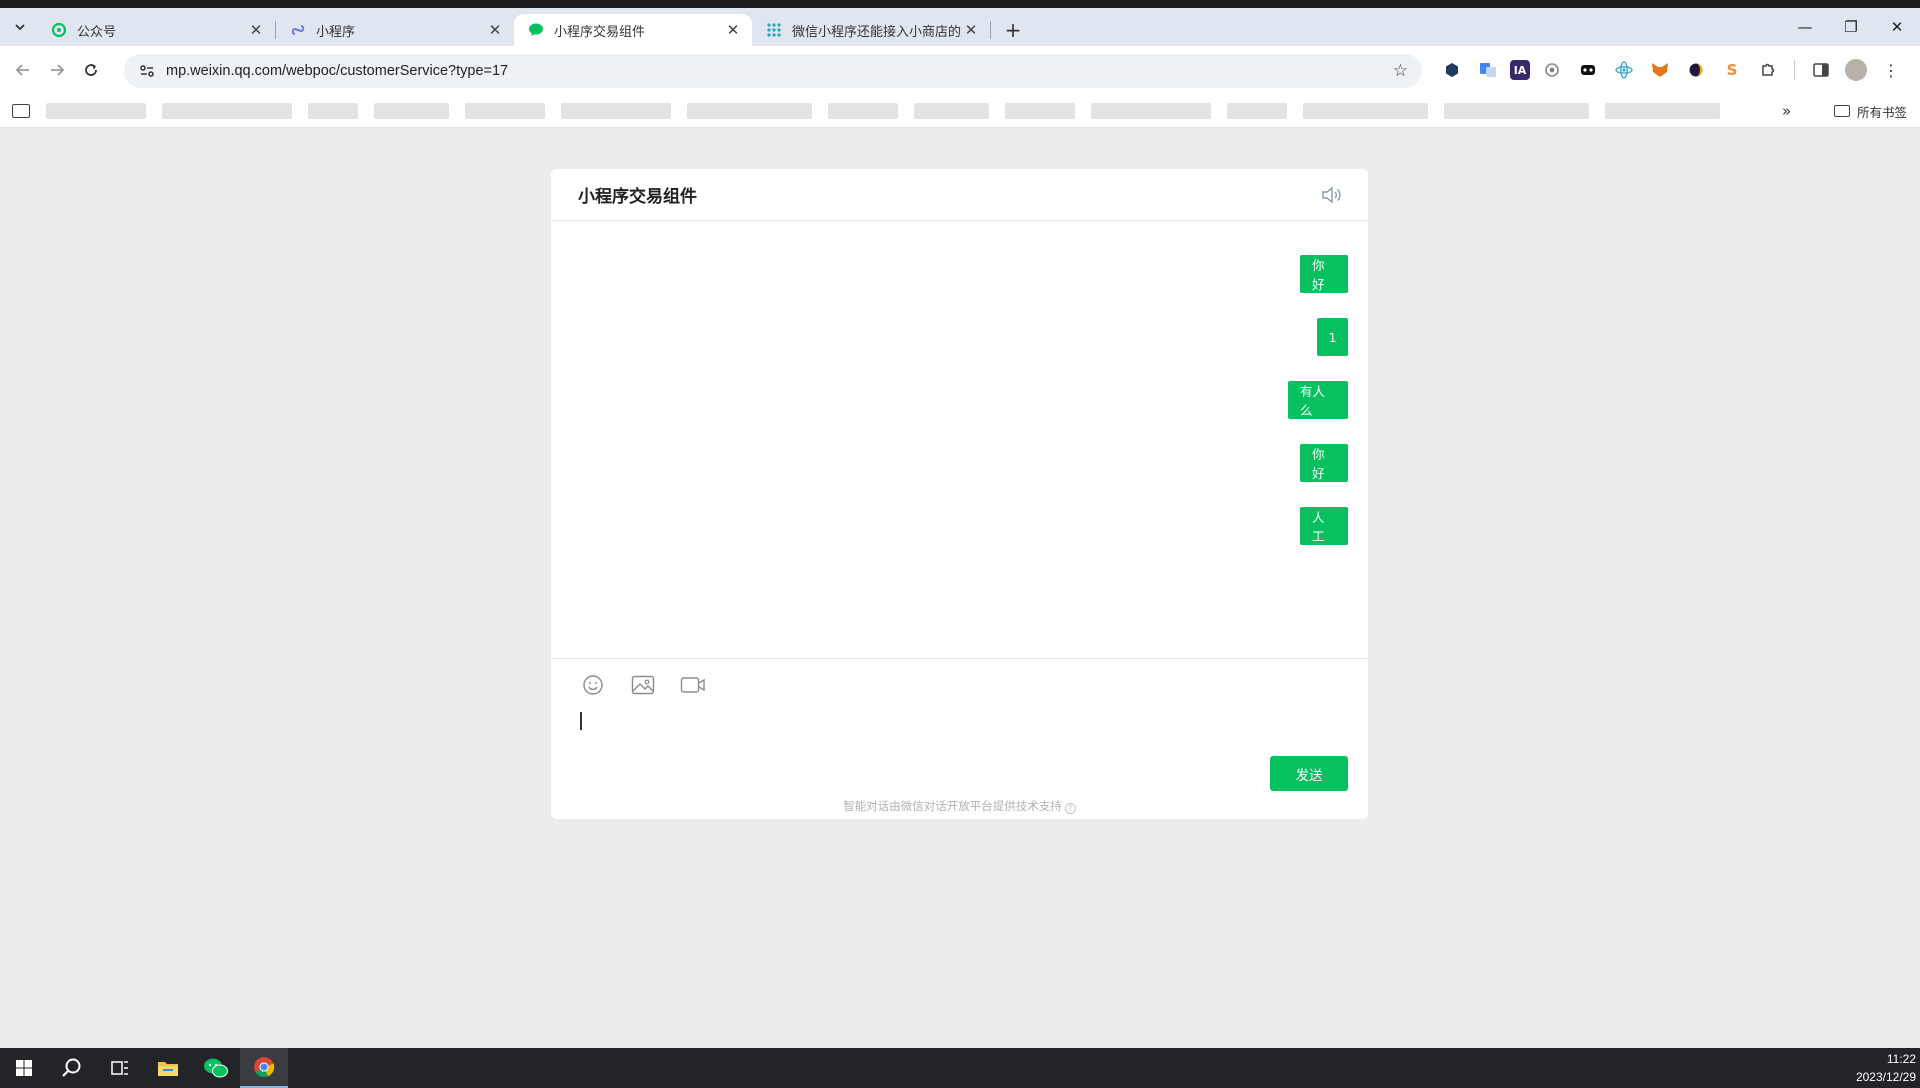 The image size is (1920, 1088). What do you see at coordinates (1696, 70) in the screenshot?
I see `extension-moon-icon` at bounding box center [1696, 70].